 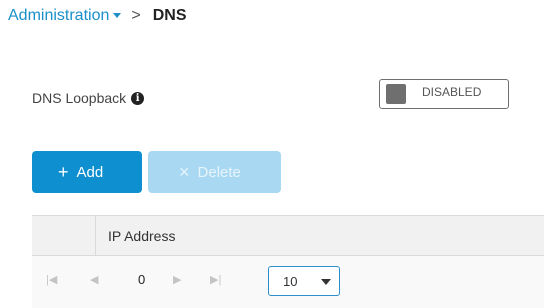 I want to click on delete-button-label: Delete, so click(x=219, y=172).